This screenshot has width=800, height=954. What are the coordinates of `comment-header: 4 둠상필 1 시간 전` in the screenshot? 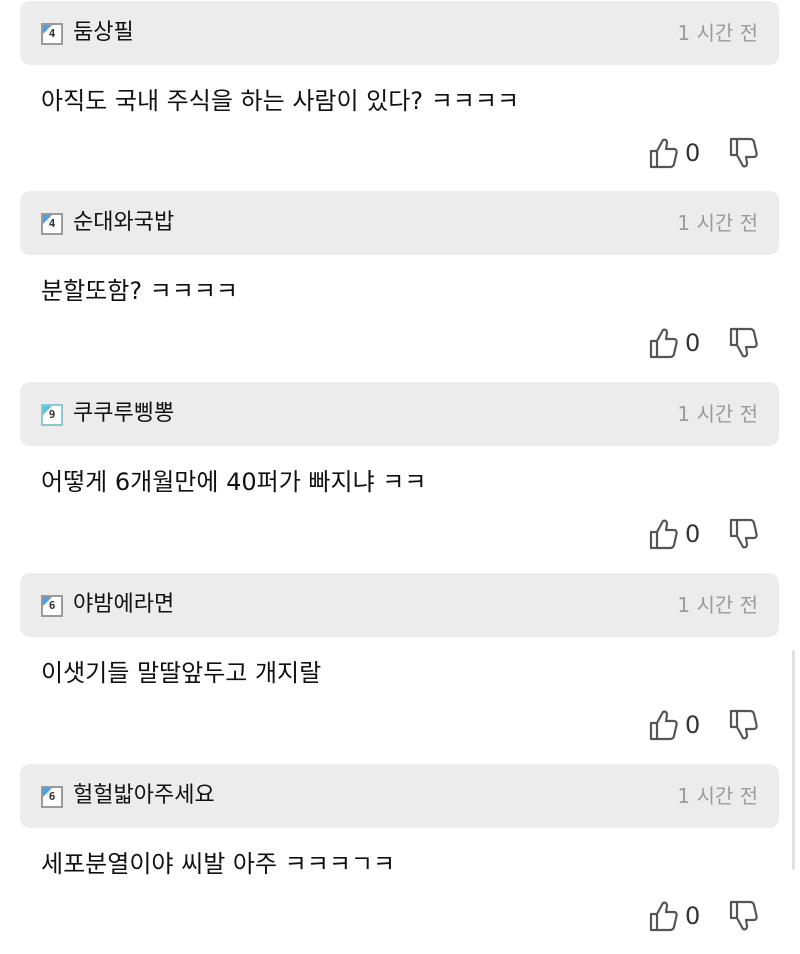 It's located at (399, 33).